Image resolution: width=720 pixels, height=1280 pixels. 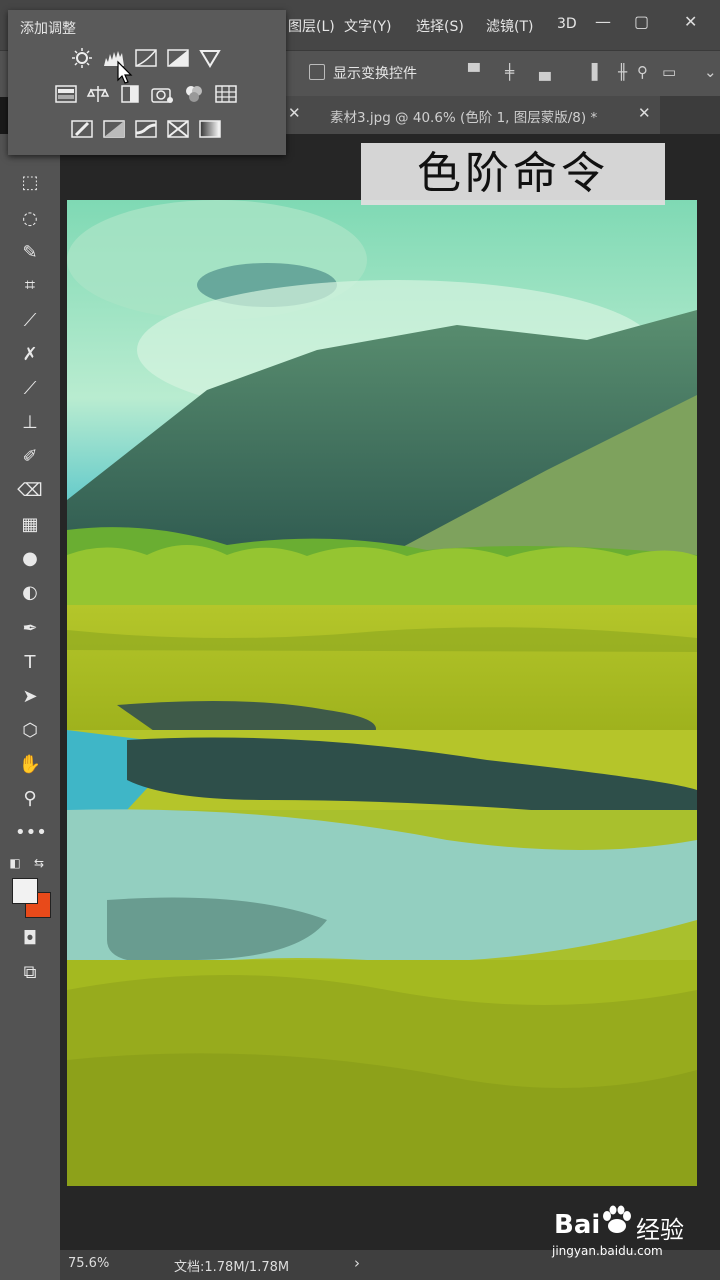 I want to click on hand-tool-icon: ✋, so click(x=30, y=765).